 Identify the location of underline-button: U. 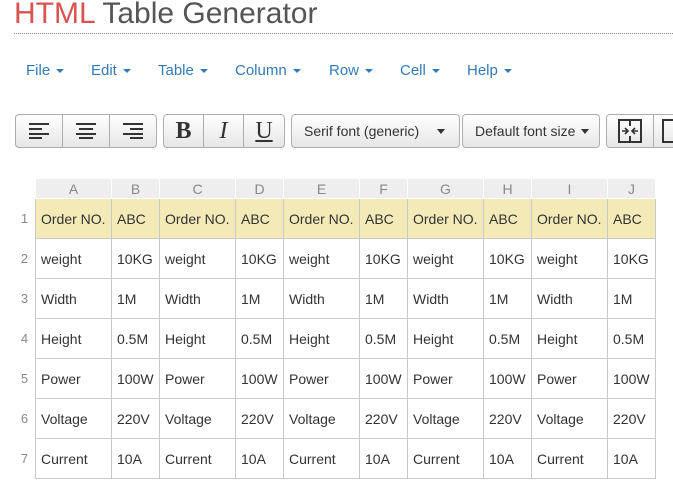
(264, 131).